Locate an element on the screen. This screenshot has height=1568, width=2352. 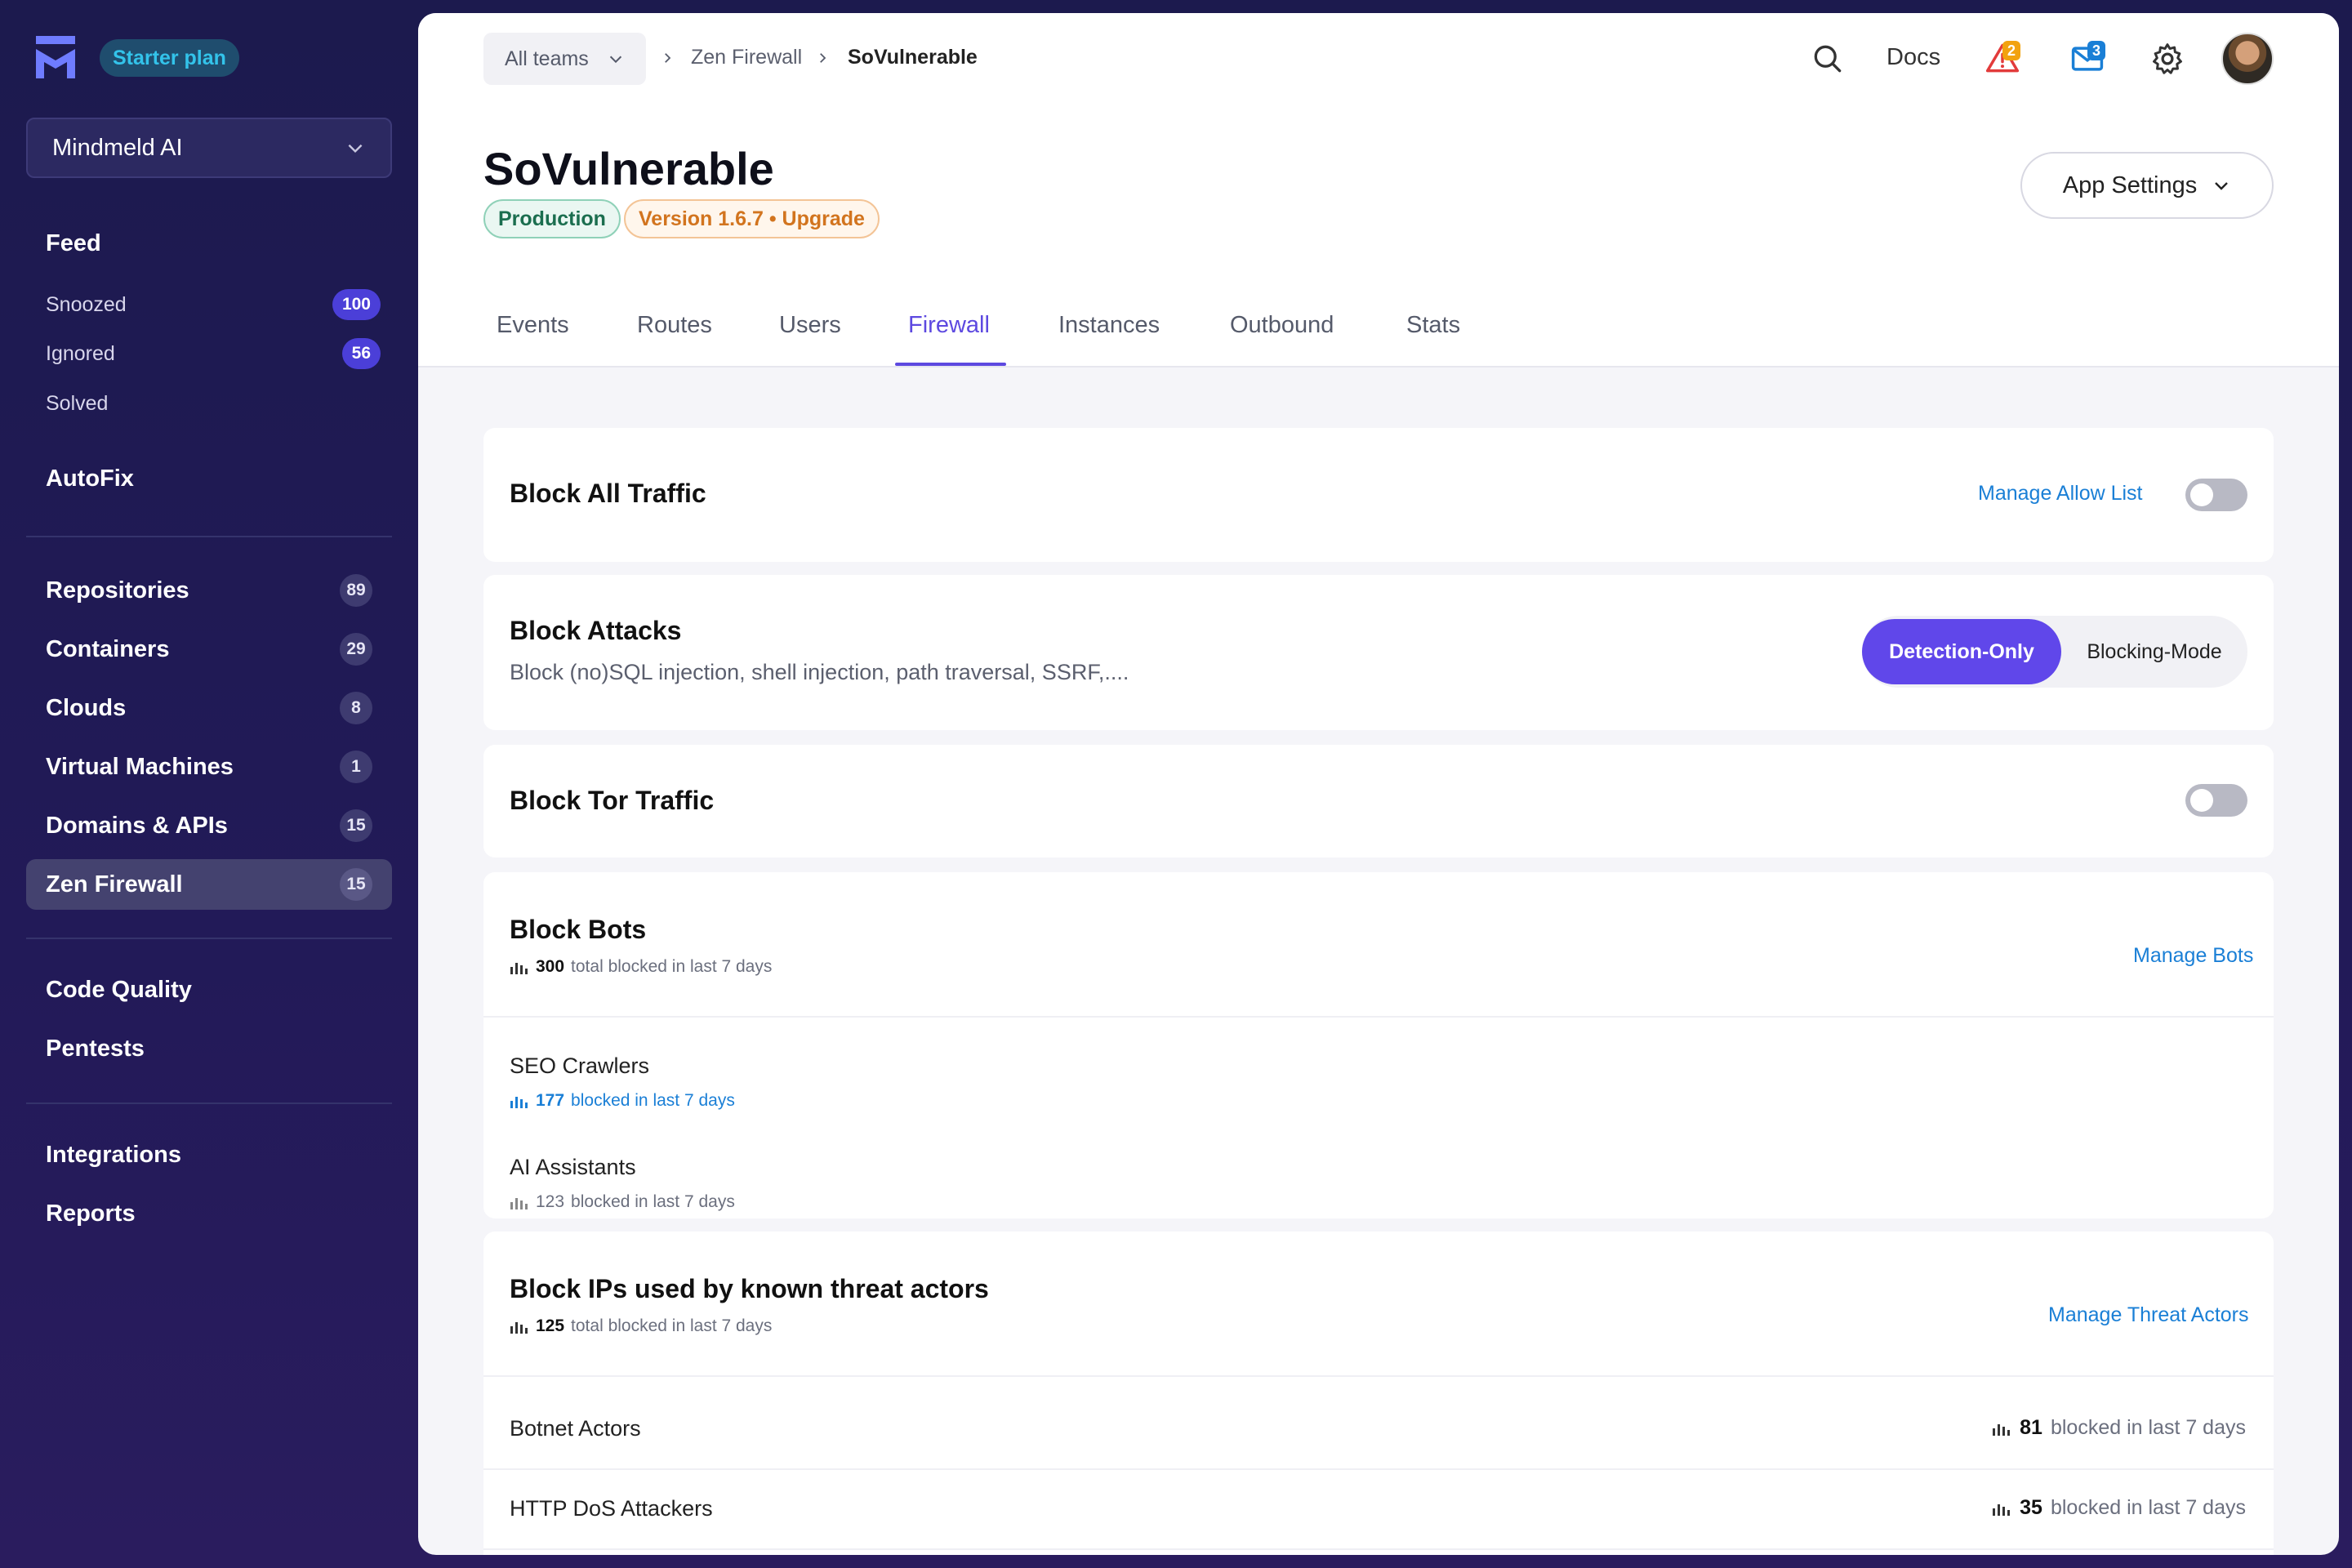
threats-total-count: 125 is located at coordinates (550, 1325).